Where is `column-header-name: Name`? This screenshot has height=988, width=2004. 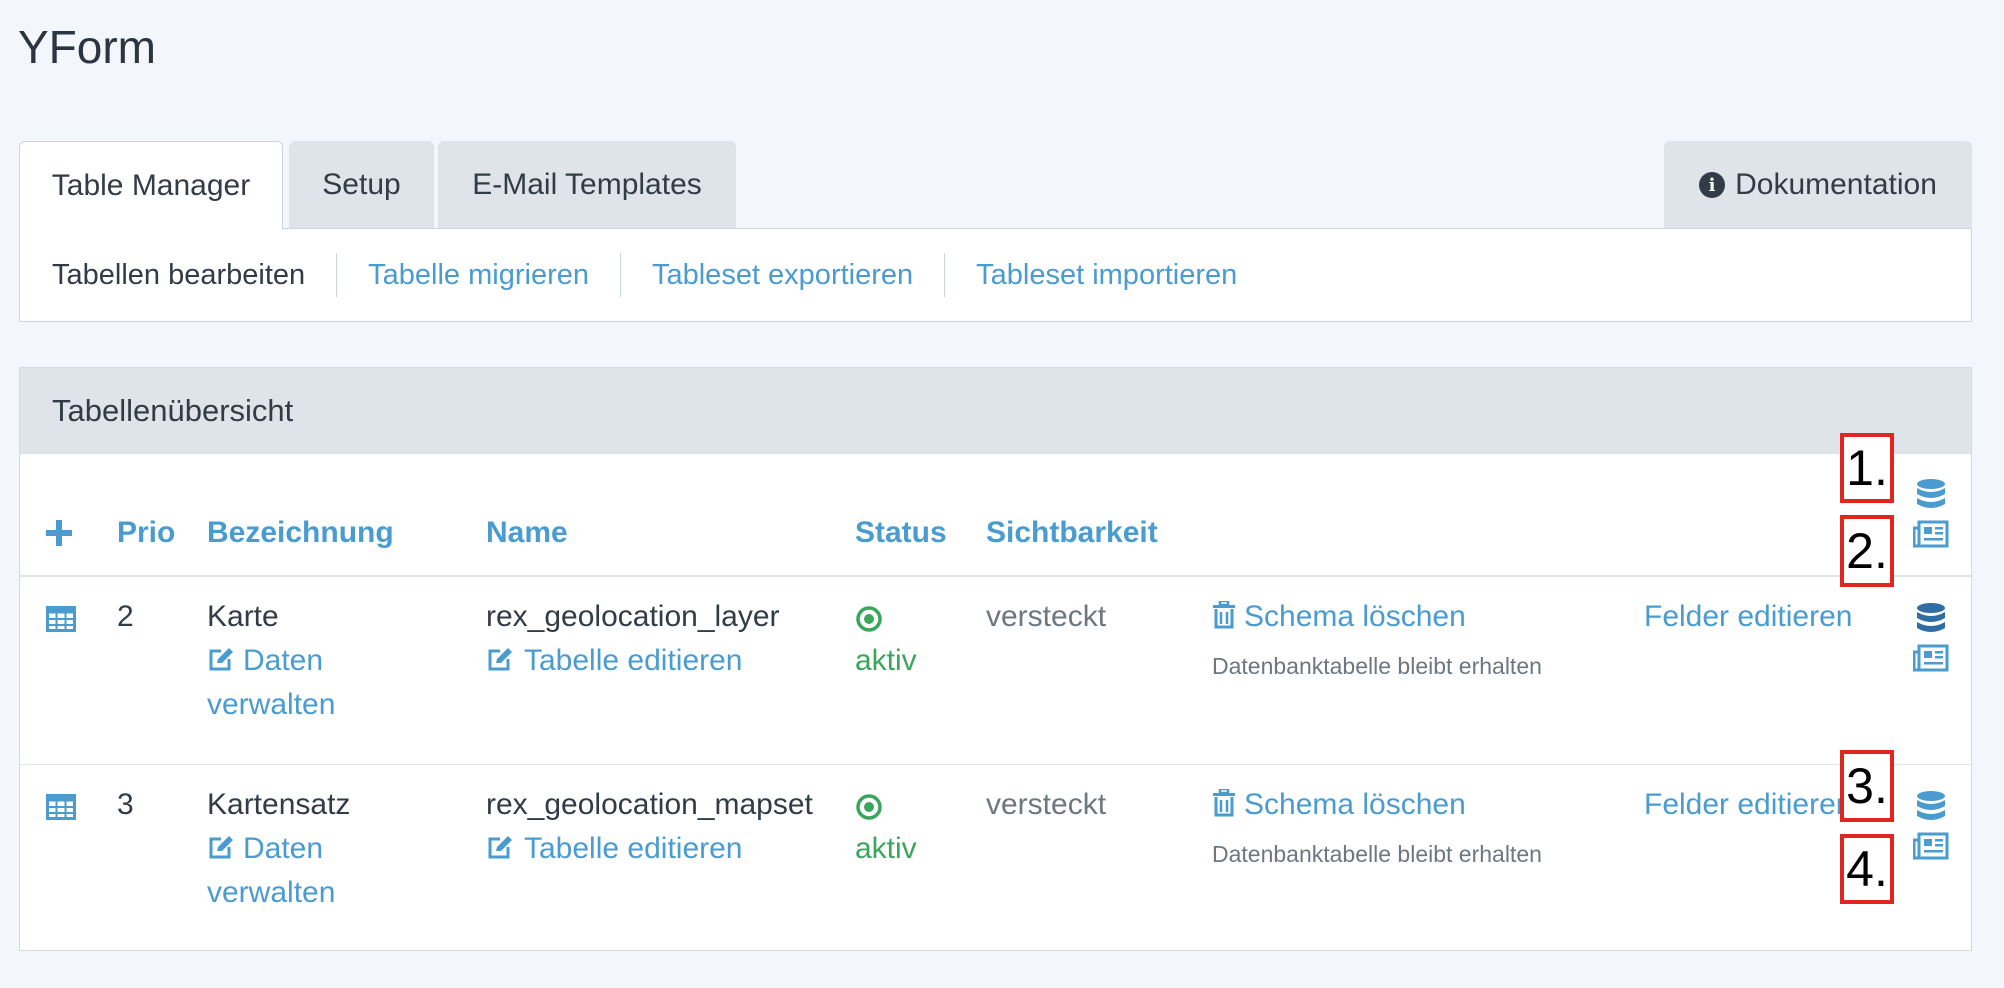 column-header-name: Name is located at coordinates (527, 533).